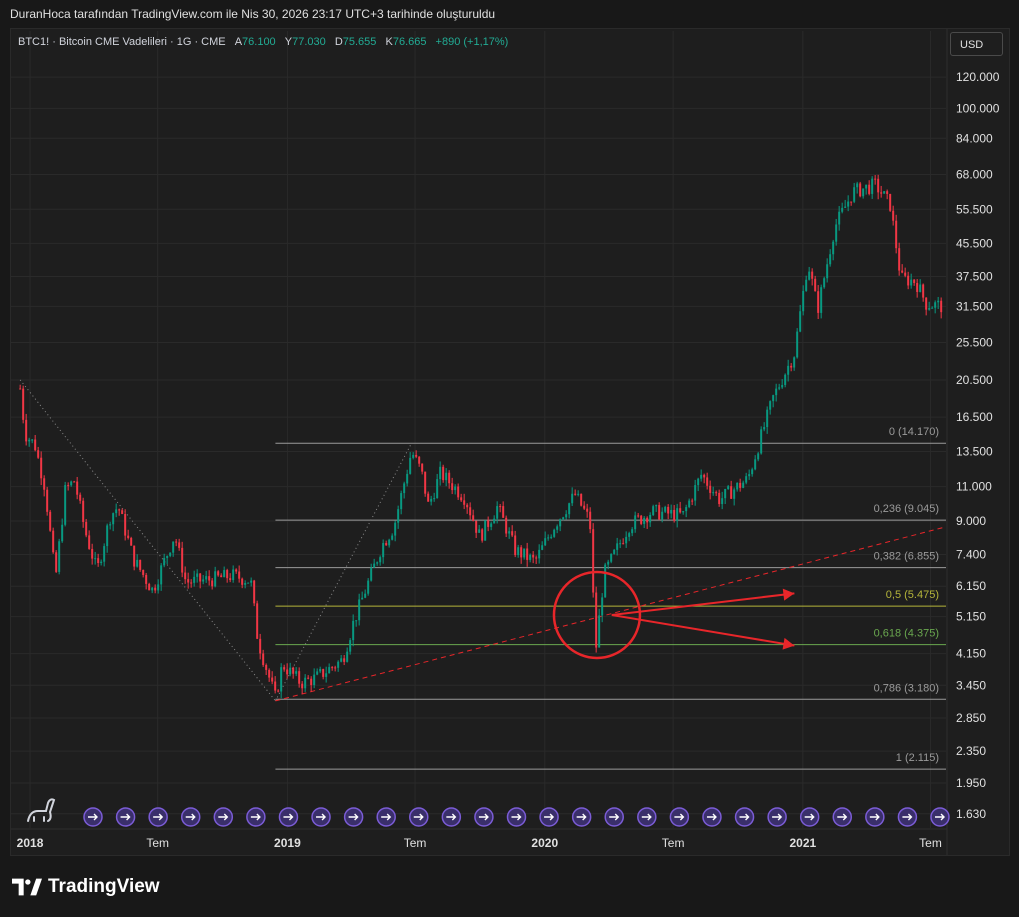  Describe the element at coordinates (971, 617) in the screenshot. I see `y-tick-label: 5.150` at that location.